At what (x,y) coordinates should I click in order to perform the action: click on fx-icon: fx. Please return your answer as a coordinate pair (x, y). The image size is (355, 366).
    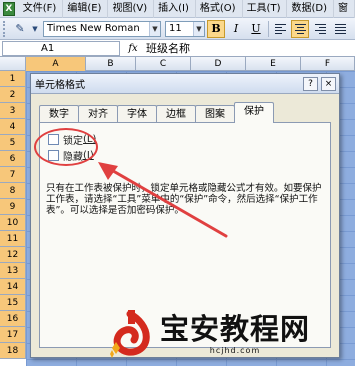
    Looking at the image, I should click on (133, 48).